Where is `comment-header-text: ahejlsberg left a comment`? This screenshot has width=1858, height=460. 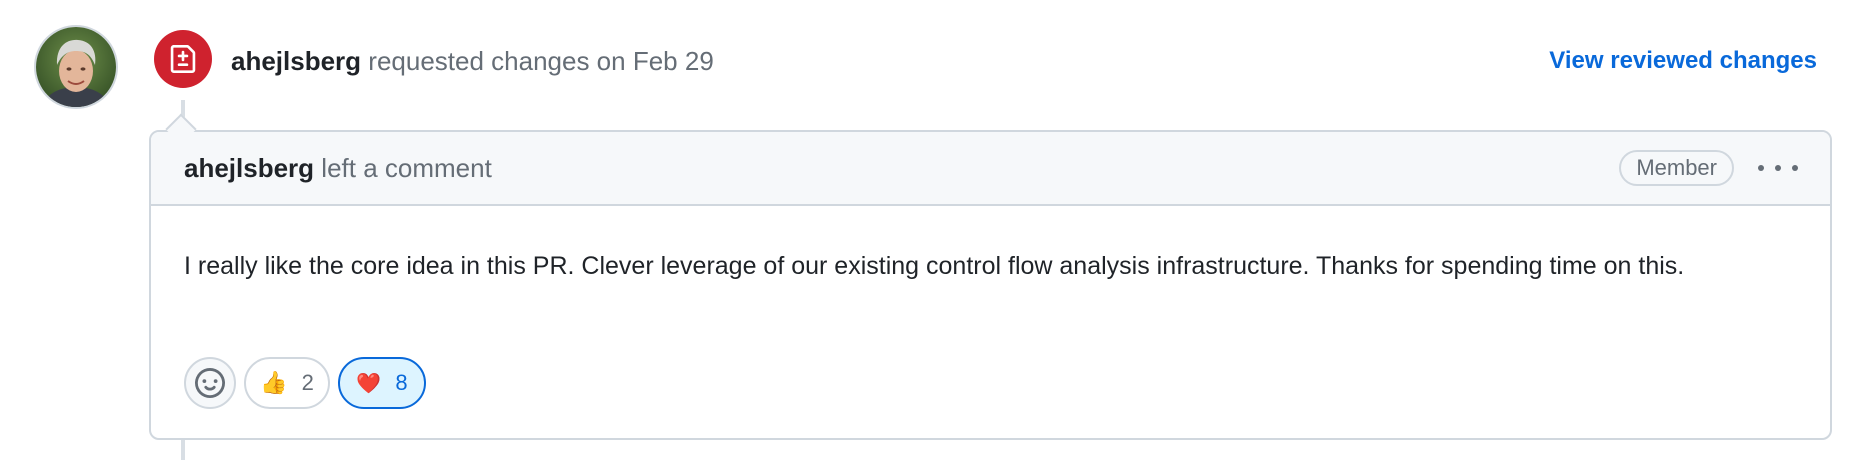
comment-header-text: ahejlsberg left a comment is located at coordinates (338, 168).